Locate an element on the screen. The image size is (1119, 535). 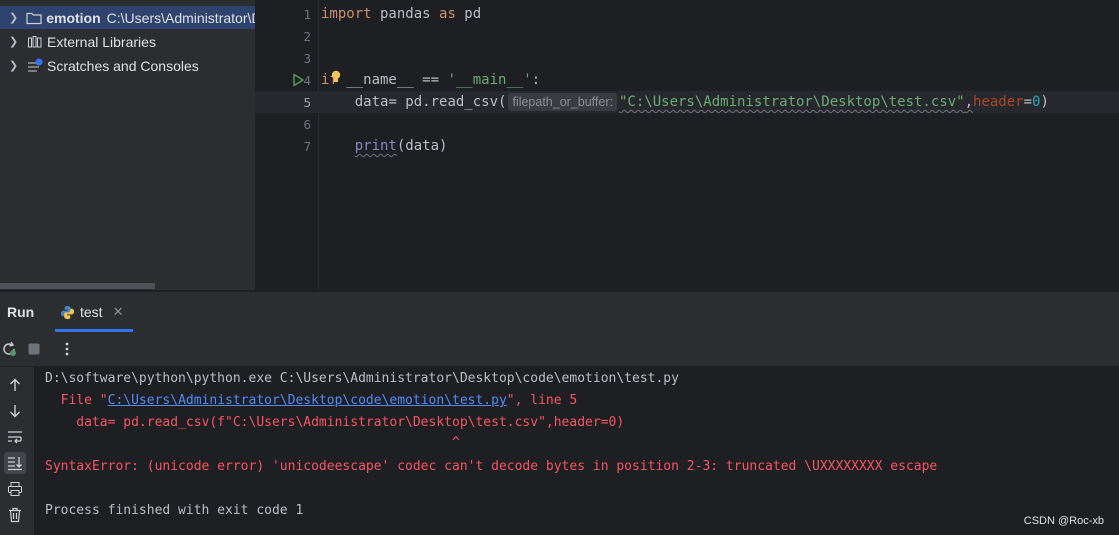
code-line-1: 1 import pandas as pd is located at coordinates (687, 14).